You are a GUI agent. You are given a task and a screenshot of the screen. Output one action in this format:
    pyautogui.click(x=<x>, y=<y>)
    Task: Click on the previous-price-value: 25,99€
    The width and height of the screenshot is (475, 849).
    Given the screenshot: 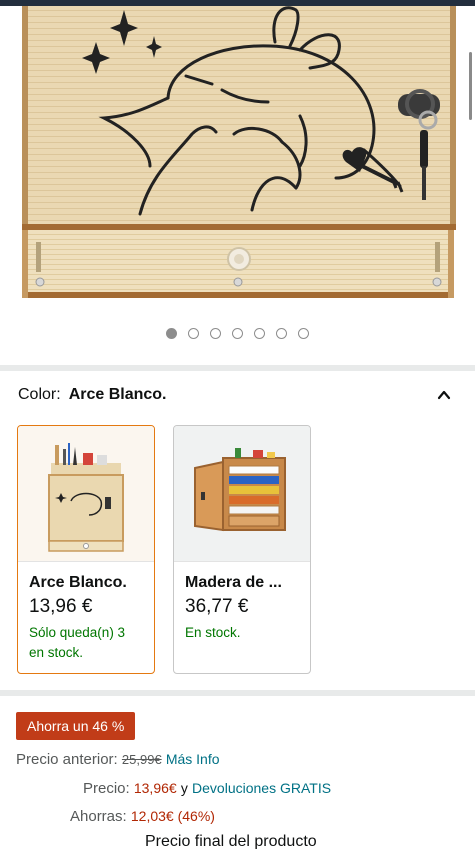 What is the action you would take?
    pyautogui.click(x=141, y=759)
    